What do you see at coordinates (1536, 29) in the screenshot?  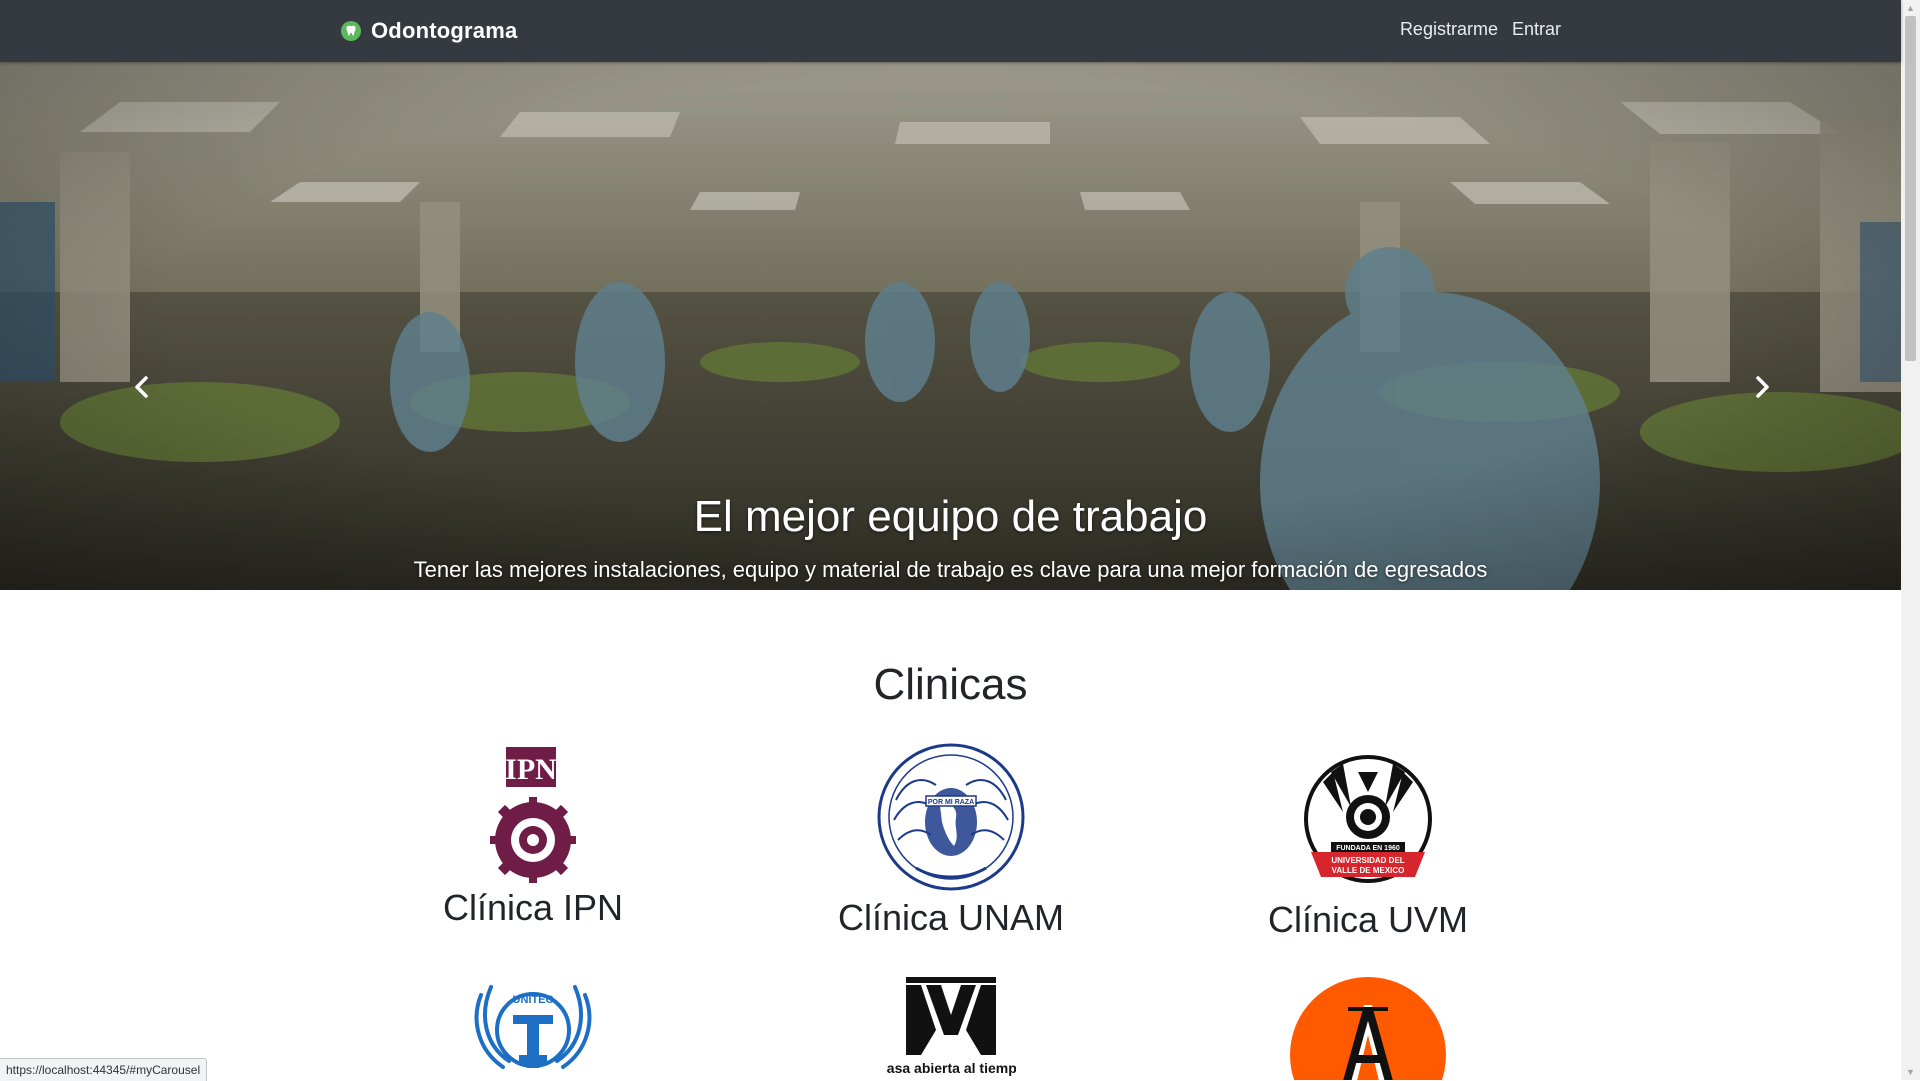 I see `login-link: Entrar` at bounding box center [1536, 29].